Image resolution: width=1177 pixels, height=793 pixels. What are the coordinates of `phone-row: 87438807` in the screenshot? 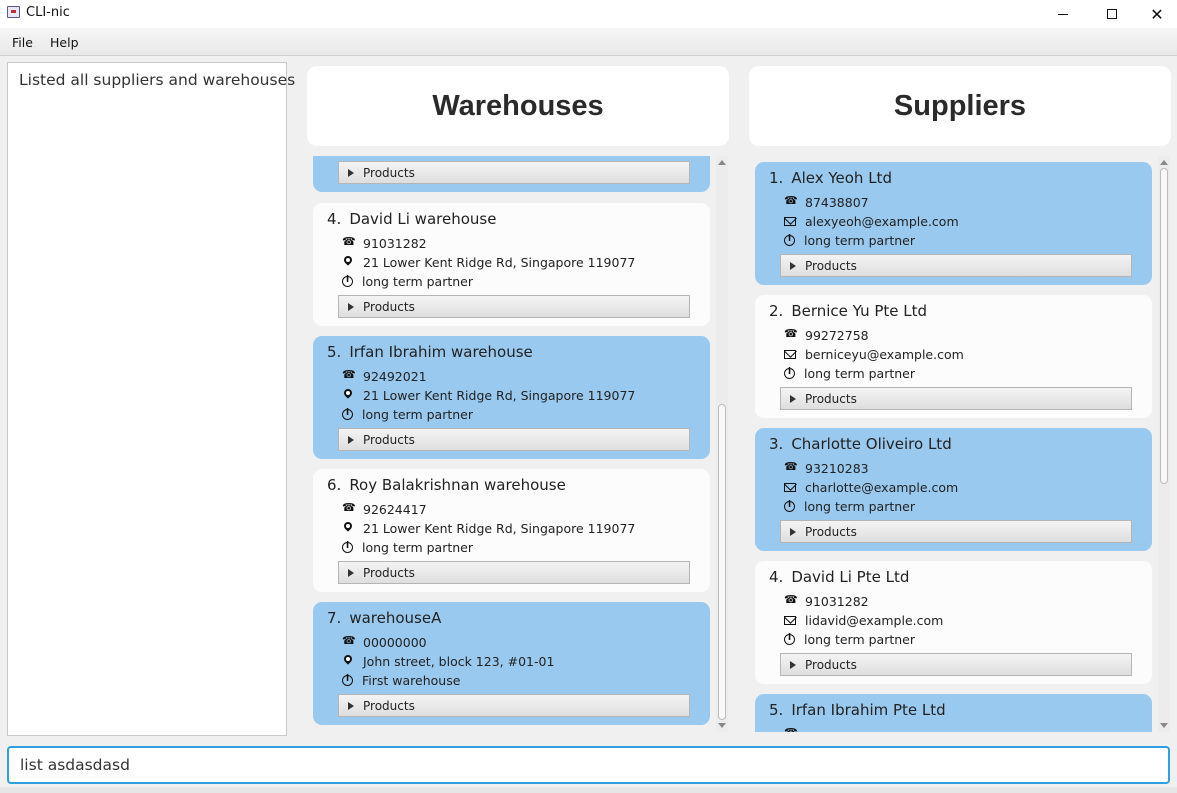 It's located at (826, 202).